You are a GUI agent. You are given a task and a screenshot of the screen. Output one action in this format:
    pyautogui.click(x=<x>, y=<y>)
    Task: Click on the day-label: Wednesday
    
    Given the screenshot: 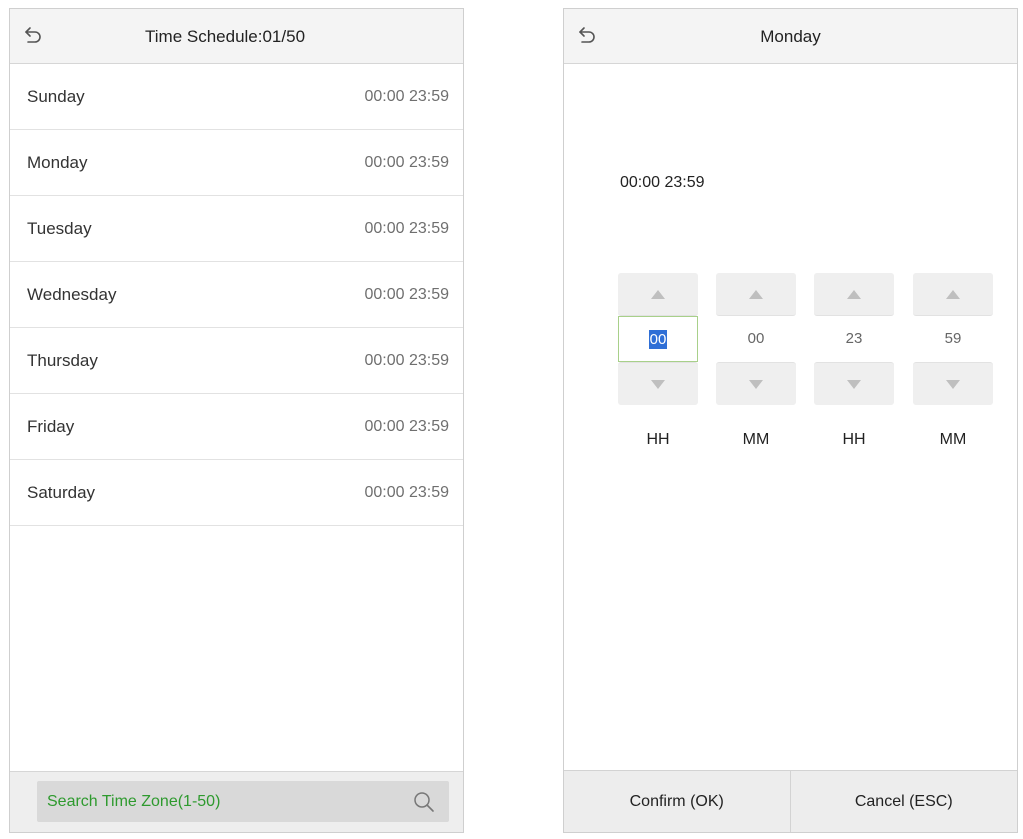 What is the action you would take?
    pyautogui.click(x=72, y=294)
    